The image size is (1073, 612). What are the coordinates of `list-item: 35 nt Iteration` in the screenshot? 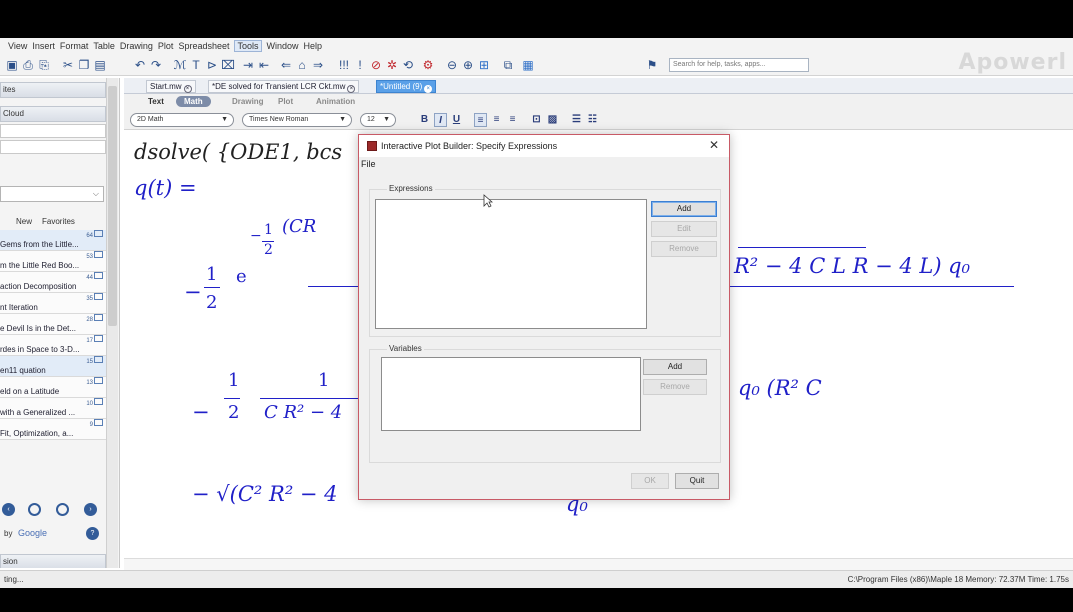 It's located at (53, 303).